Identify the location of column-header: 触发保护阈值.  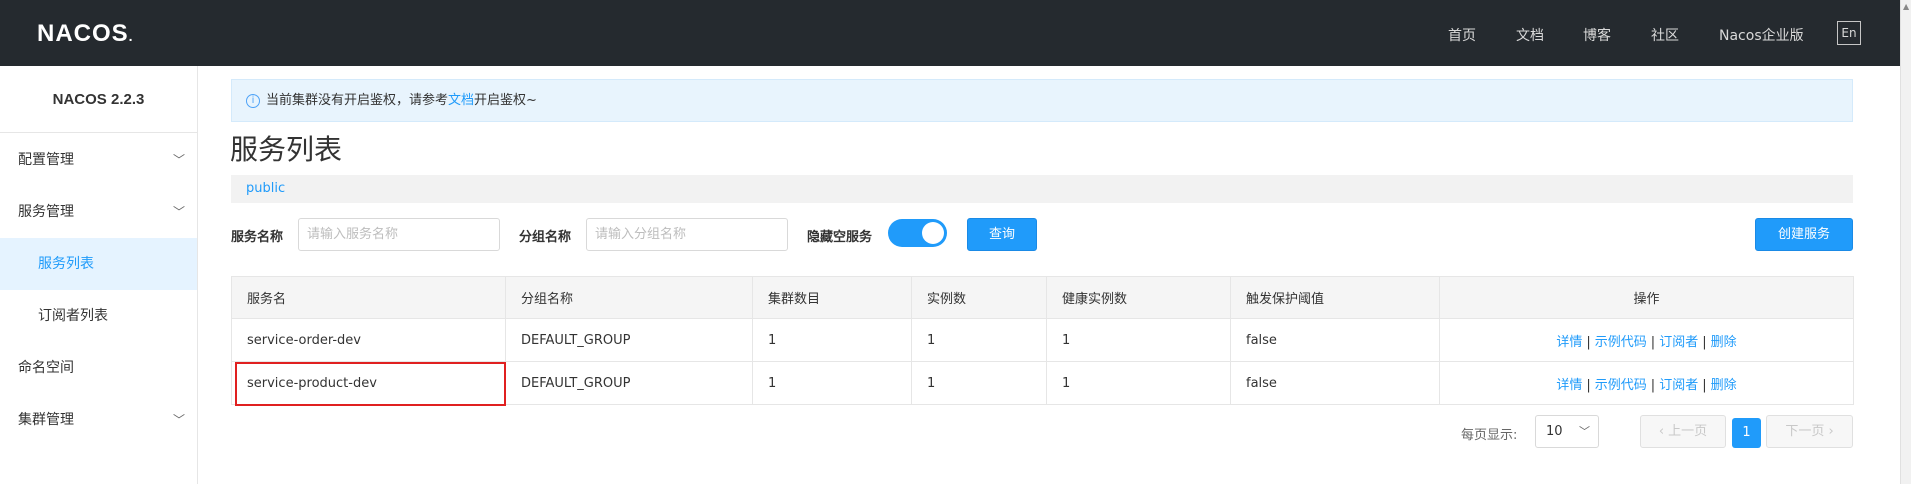
(1335, 297).